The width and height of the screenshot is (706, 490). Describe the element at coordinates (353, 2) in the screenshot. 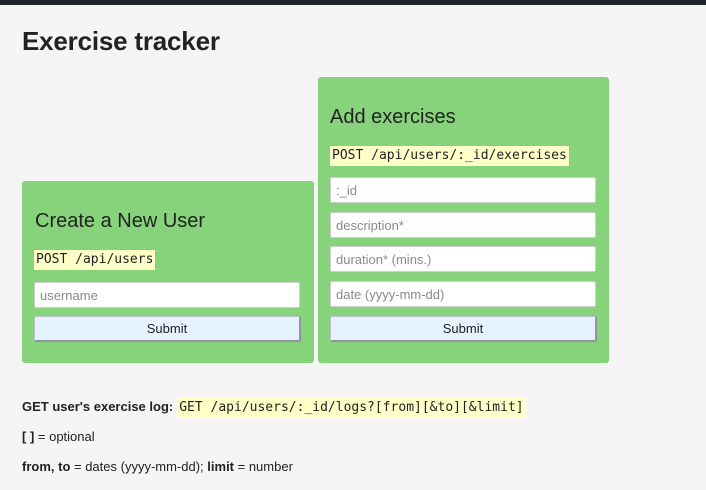

I see `browser-top-bar` at that location.